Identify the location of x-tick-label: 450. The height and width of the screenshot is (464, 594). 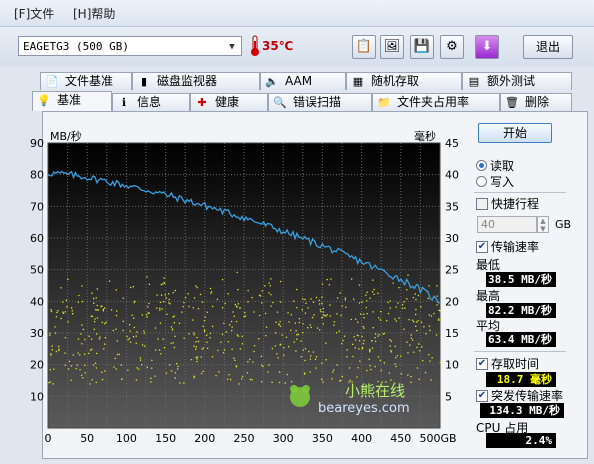
(400, 438).